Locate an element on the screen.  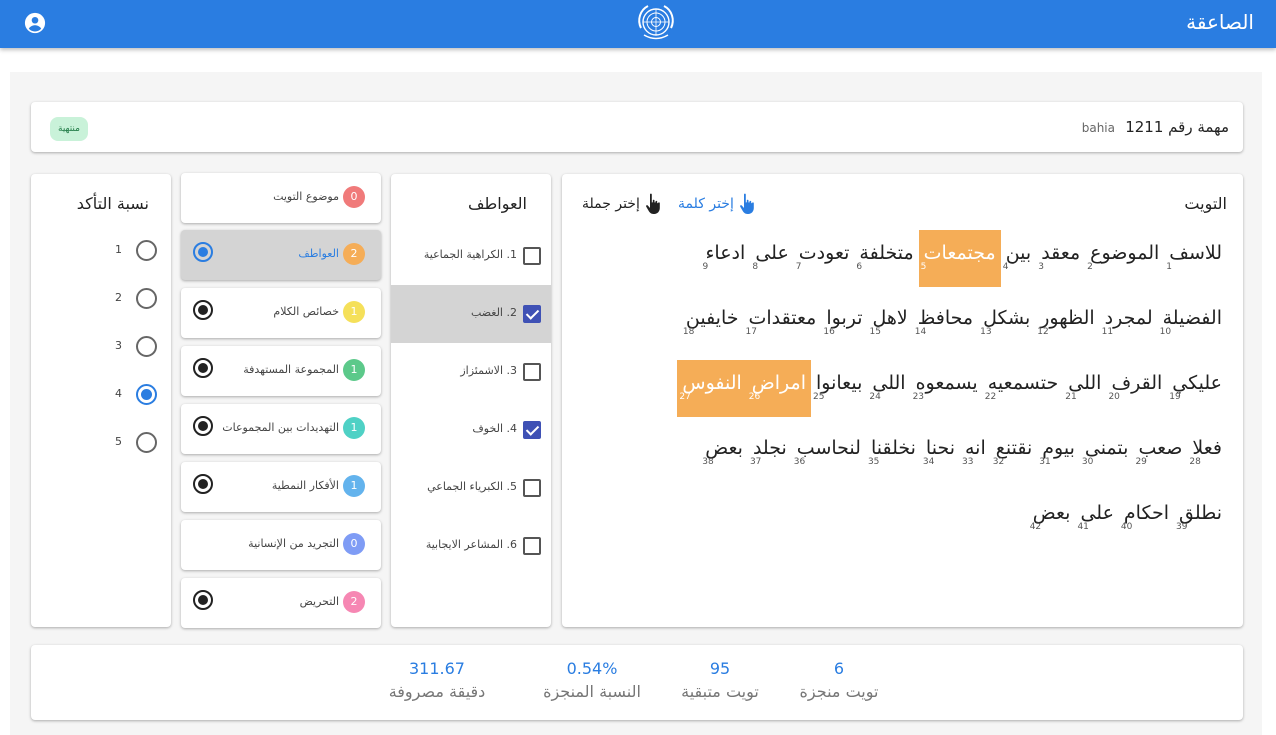
word-index: 21 is located at coordinates (1071, 397).